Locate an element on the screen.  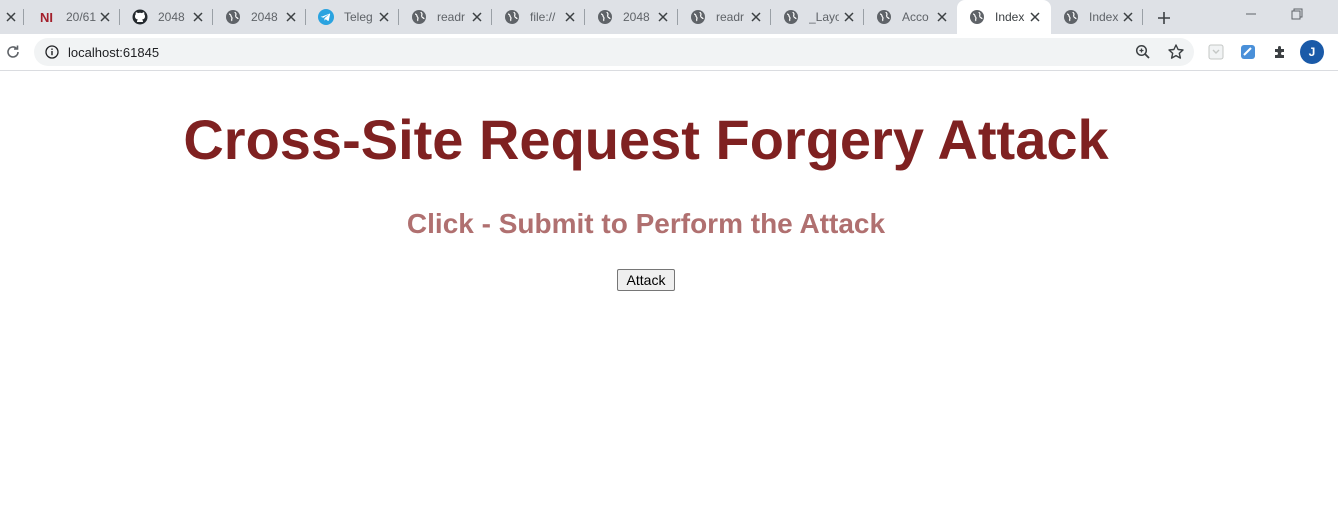
reload-icon is located at coordinates (13, 52).